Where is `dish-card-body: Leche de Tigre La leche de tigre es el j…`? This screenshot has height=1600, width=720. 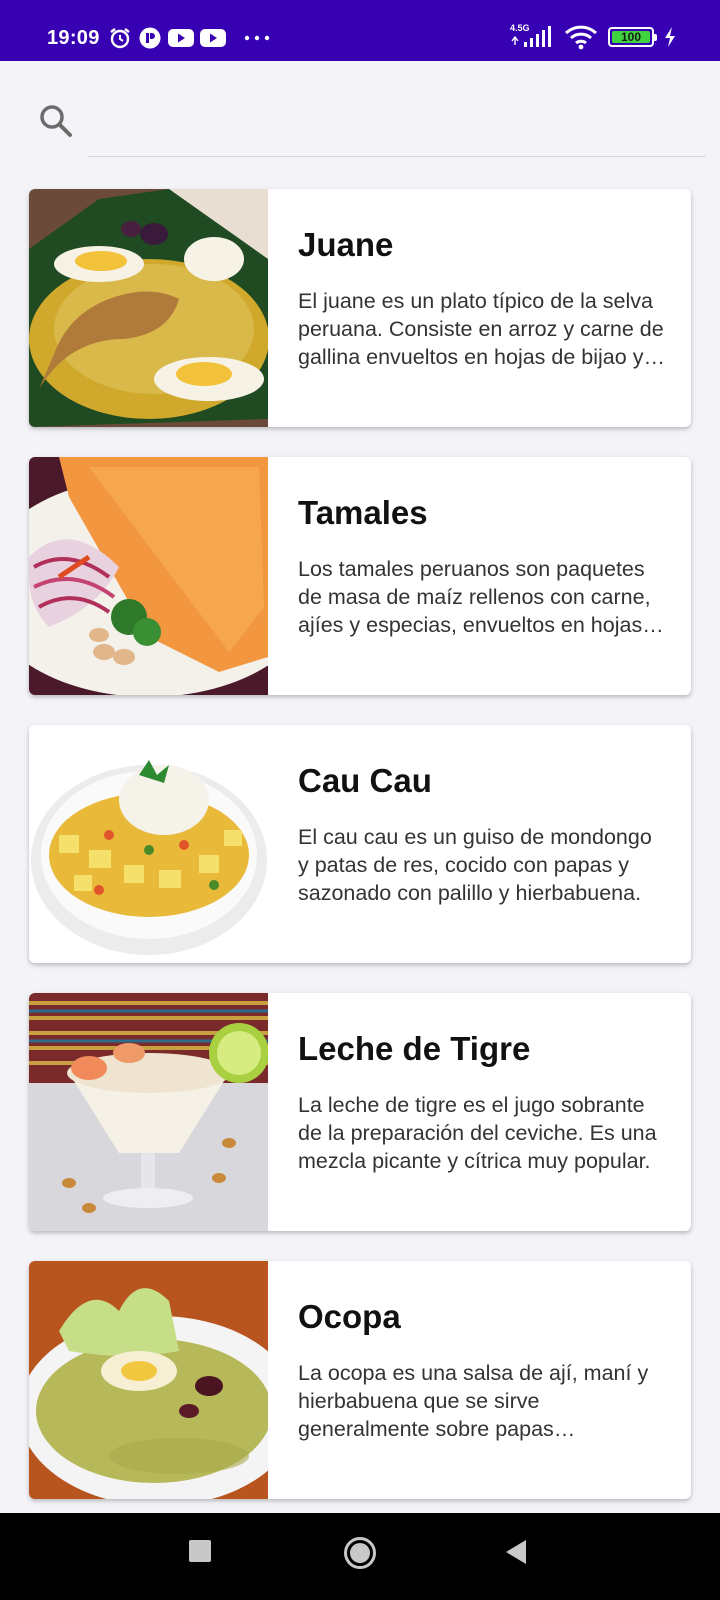 dish-card-body: Leche de Tigre La leche de tigre es el j… is located at coordinates (479, 1112).